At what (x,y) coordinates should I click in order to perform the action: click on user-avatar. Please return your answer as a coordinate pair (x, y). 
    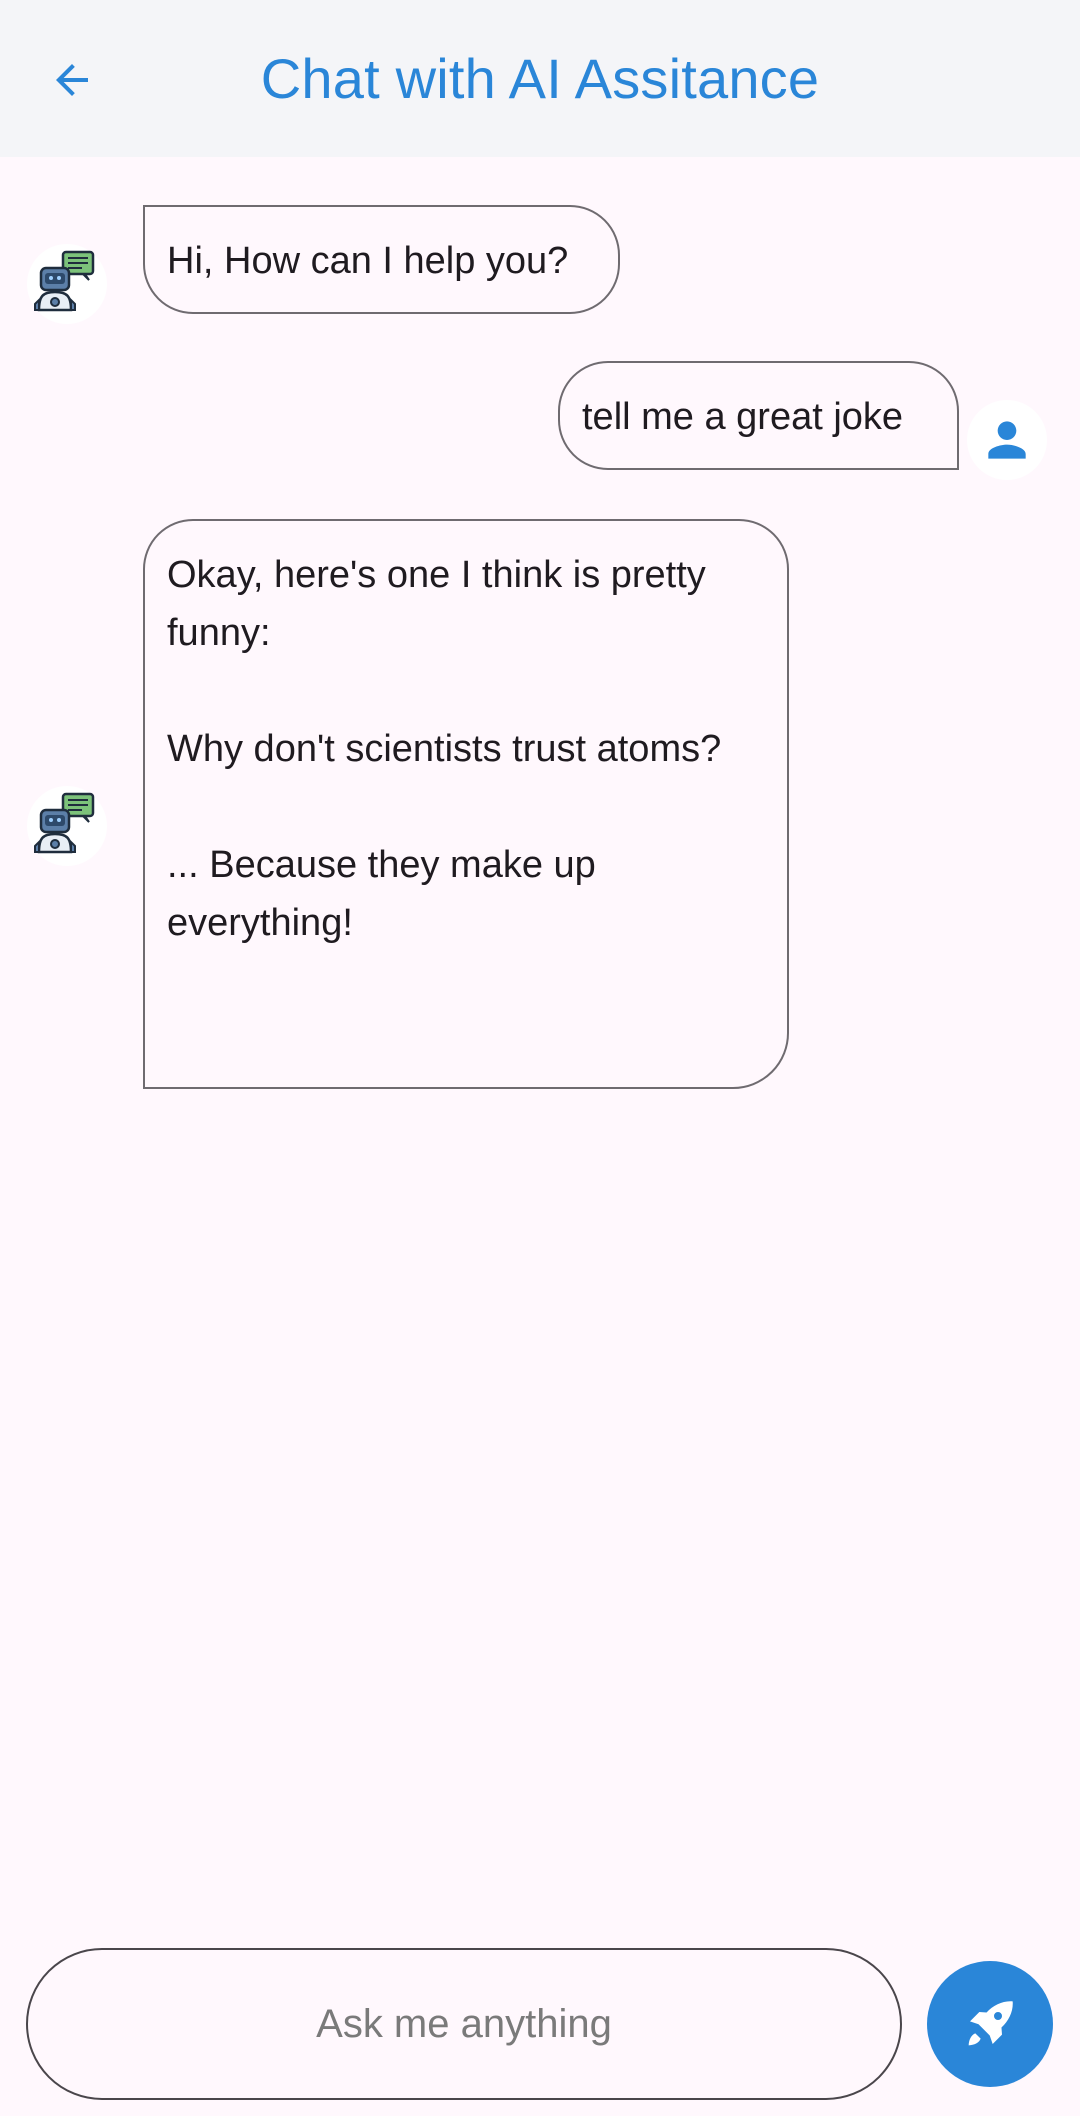
    Looking at the image, I should click on (1007, 440).